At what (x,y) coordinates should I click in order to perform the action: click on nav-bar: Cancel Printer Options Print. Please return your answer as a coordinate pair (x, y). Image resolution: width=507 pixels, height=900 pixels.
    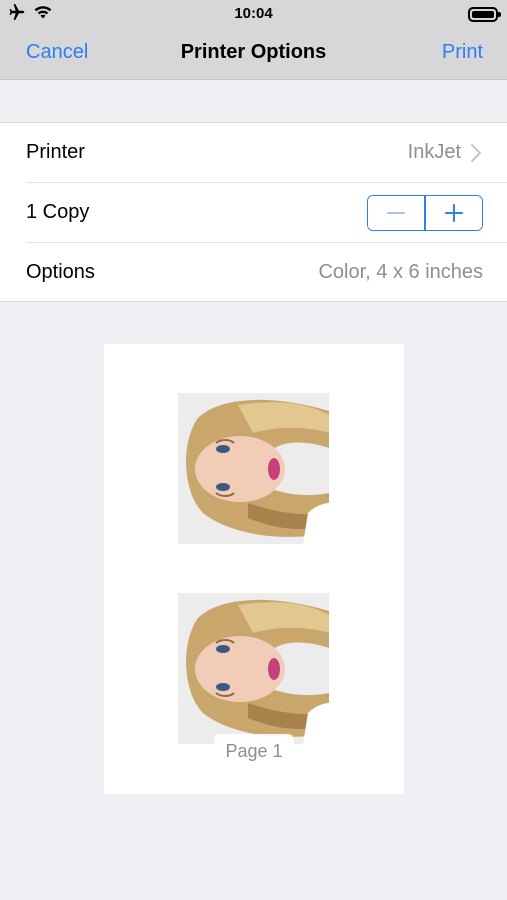
    Looking at the image, I should click on (253, 54).